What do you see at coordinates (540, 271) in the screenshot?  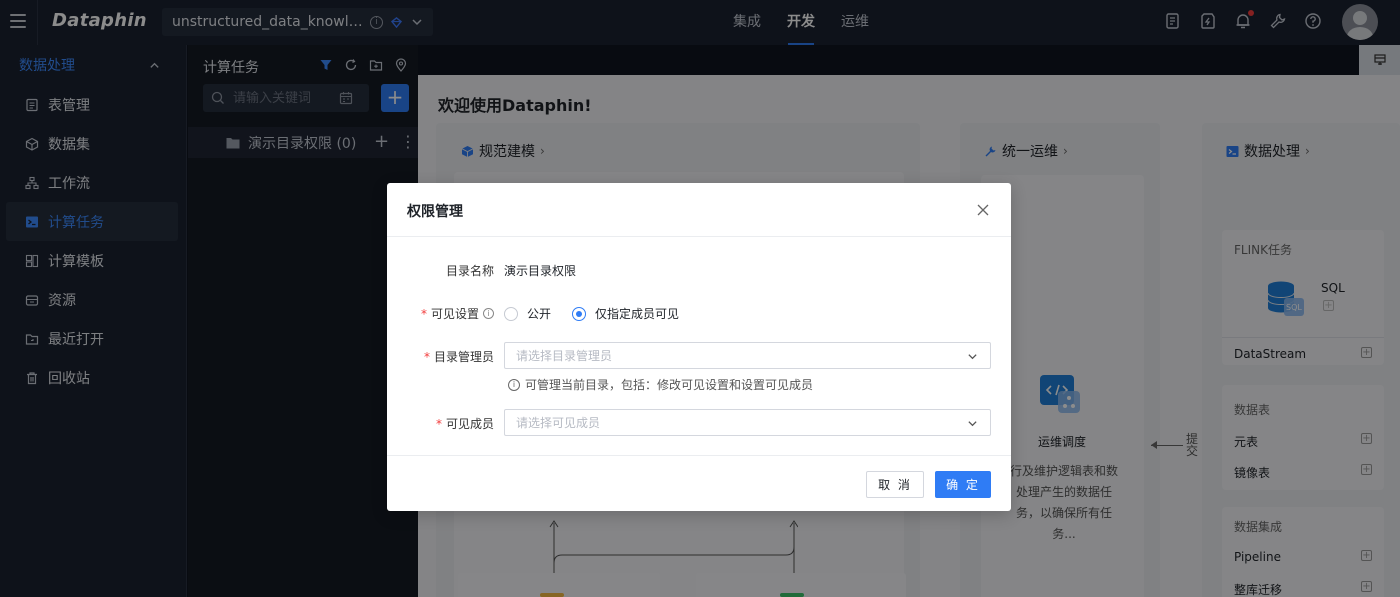 I see `dir-name-value: 演示目录权限` at bounding box center [540, 271].